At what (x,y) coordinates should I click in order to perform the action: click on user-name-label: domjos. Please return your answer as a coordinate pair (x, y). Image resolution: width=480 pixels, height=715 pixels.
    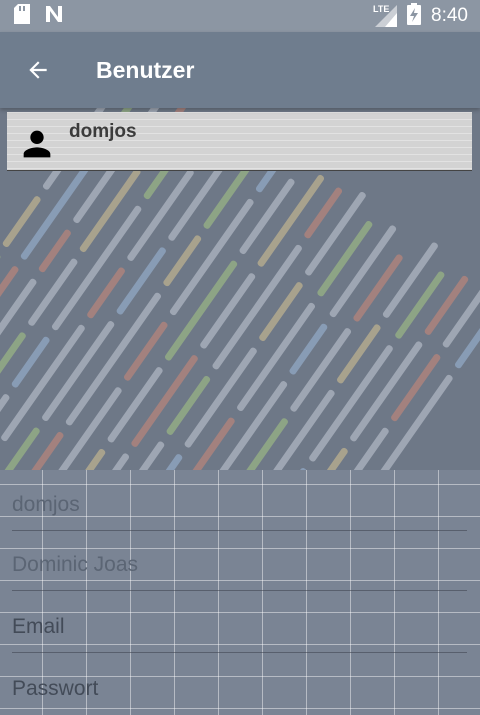
    Looking at the image, I should click on (103, 131).